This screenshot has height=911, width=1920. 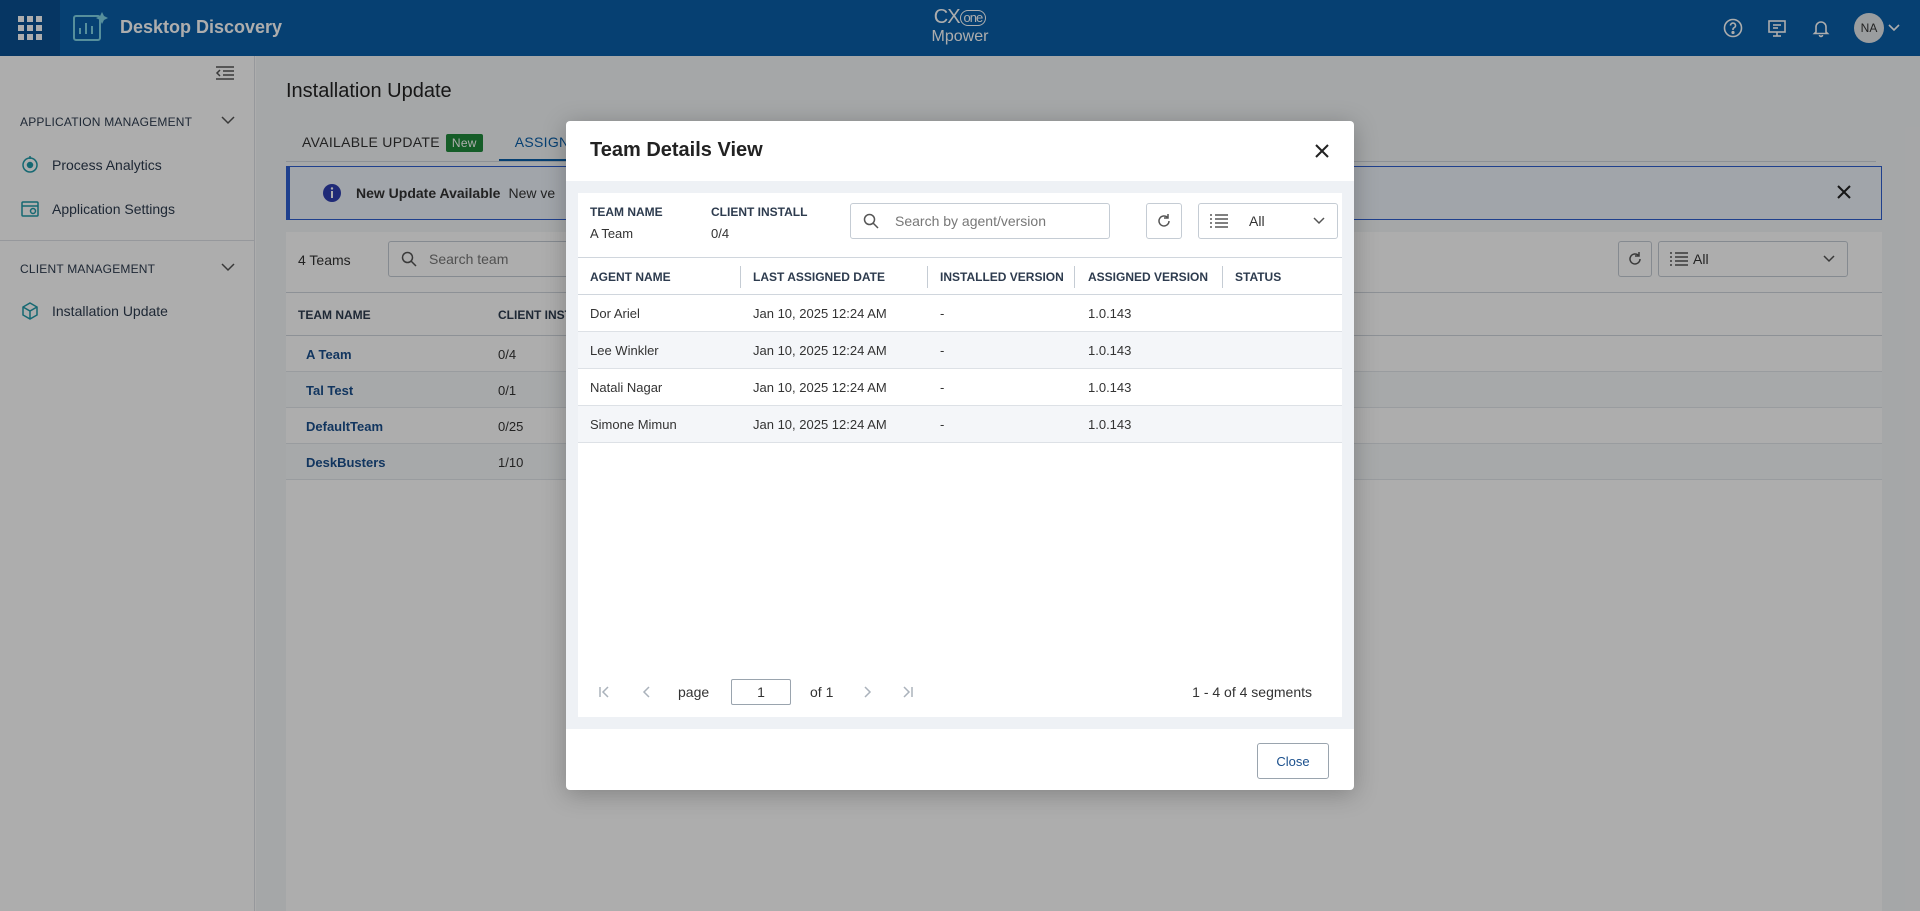 I want to click on column-header-installed-version: INSTALLED VERSION, so click(x=1002, y=277).